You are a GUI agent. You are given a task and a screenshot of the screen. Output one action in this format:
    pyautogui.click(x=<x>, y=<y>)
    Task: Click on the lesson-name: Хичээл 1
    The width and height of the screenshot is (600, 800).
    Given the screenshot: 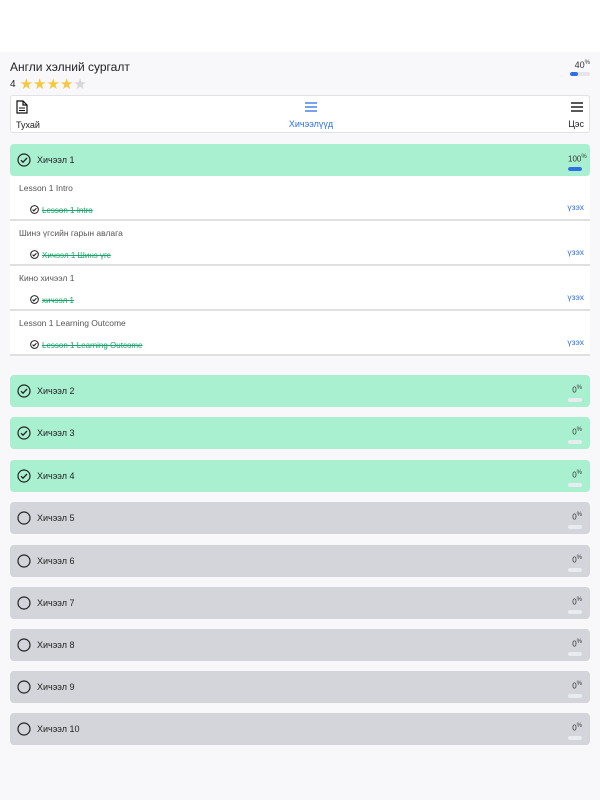 What is the action you would take?
    pyautogui.click(x=56, y=160)
    